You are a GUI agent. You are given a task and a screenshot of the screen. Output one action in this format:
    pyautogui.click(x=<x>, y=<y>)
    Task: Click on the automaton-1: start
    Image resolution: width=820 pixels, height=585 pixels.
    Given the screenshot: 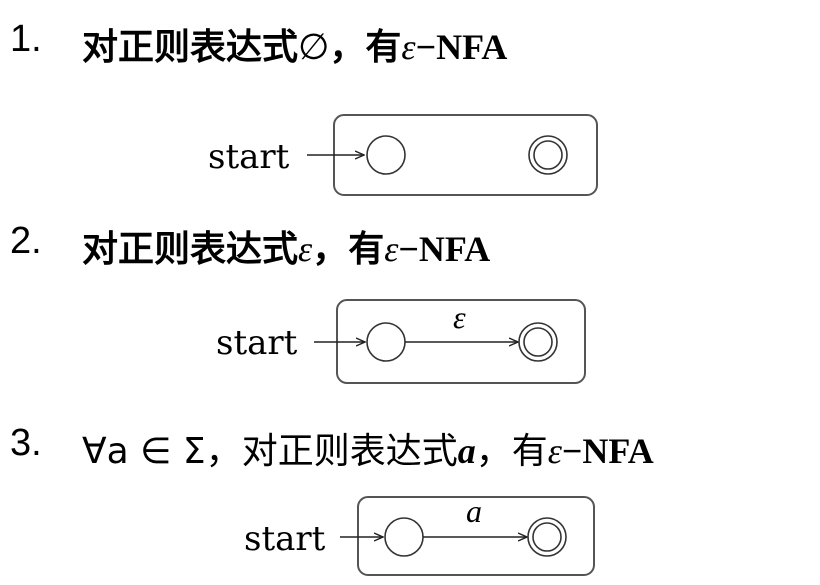 What is the action you would take?
    pyautogui.click(x=403, y=155)
    